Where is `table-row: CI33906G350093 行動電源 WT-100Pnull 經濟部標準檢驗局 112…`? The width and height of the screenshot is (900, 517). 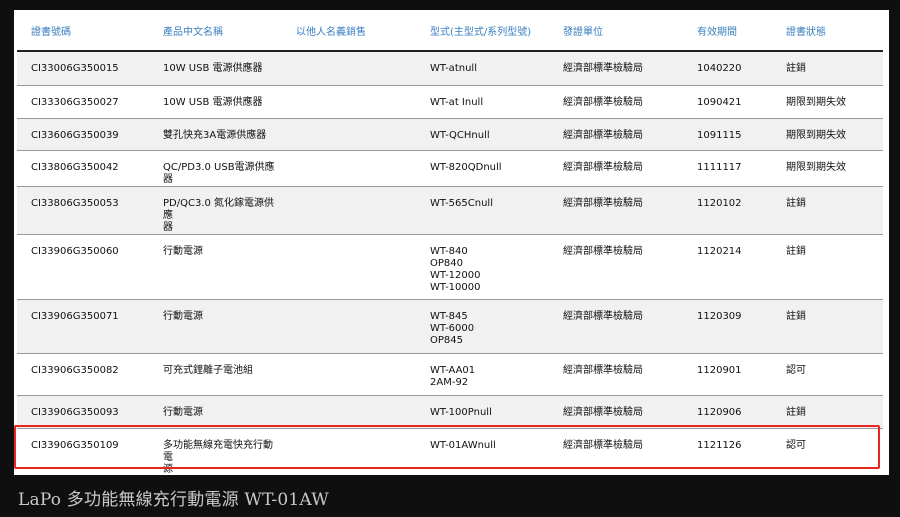
table-row: CI33906G350093 行動電源 WT-100Pnull 經濟部標準檢驗局 112… is located at coordinates (450, 412).